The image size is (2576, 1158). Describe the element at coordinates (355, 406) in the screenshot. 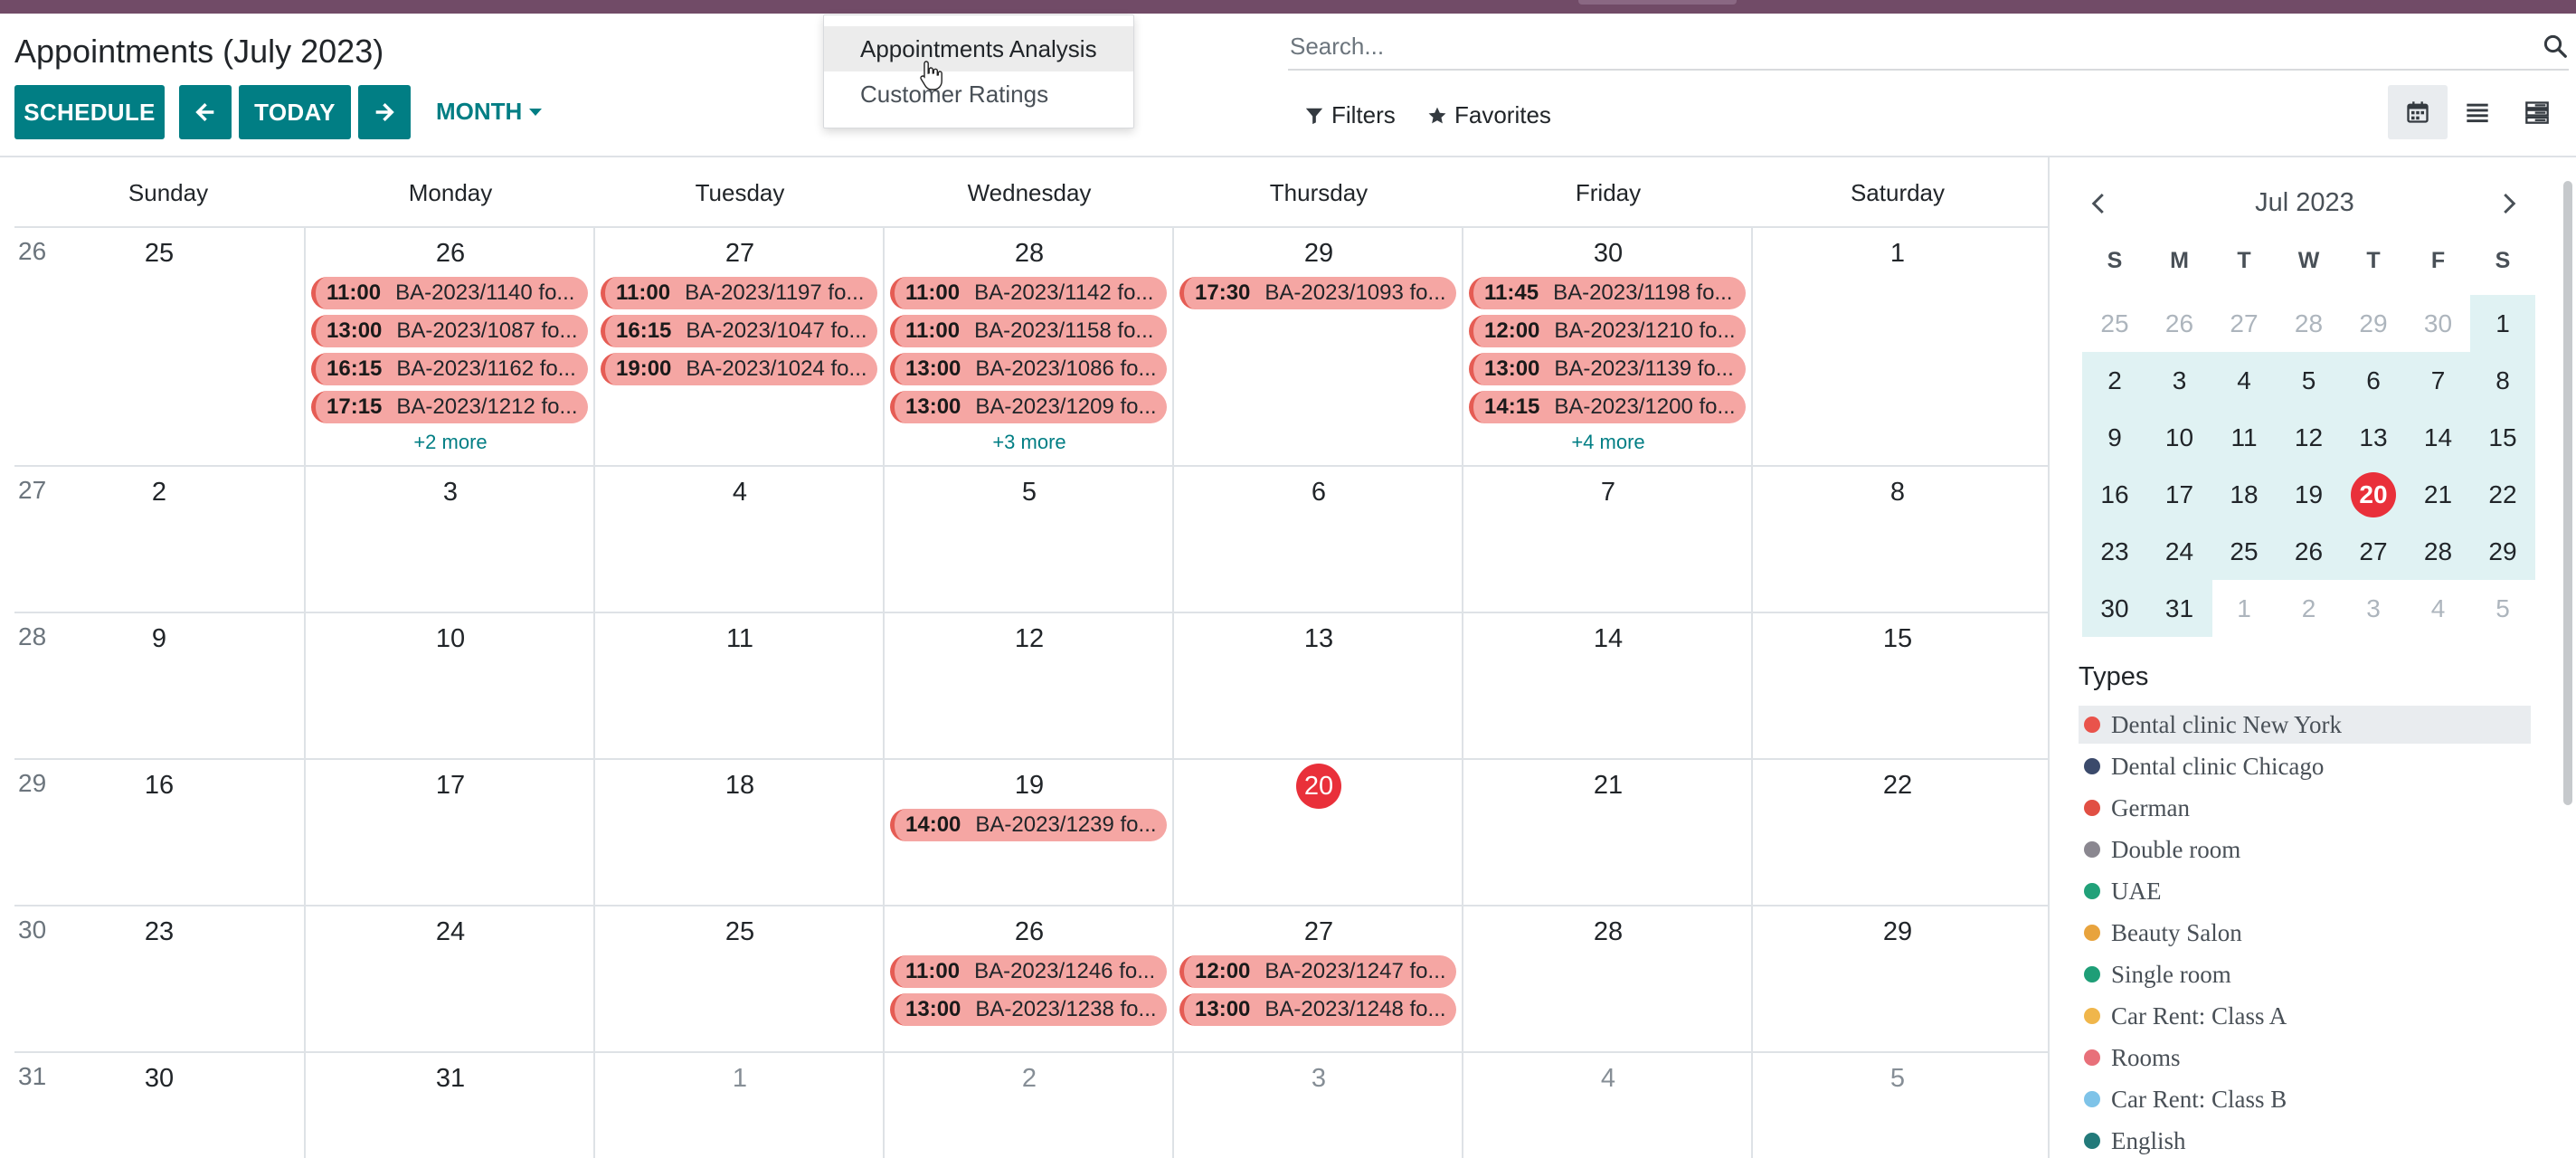

I see `event-time: 17:15` at that location.